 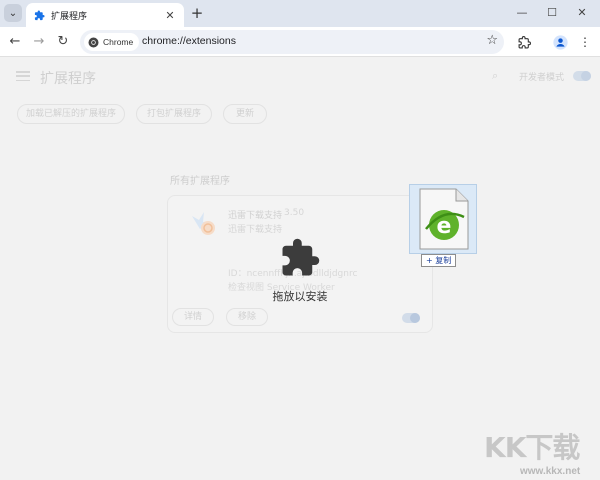 I want to click on pack-extension-button: 打包扩展程序, so click(x=174, y=114).